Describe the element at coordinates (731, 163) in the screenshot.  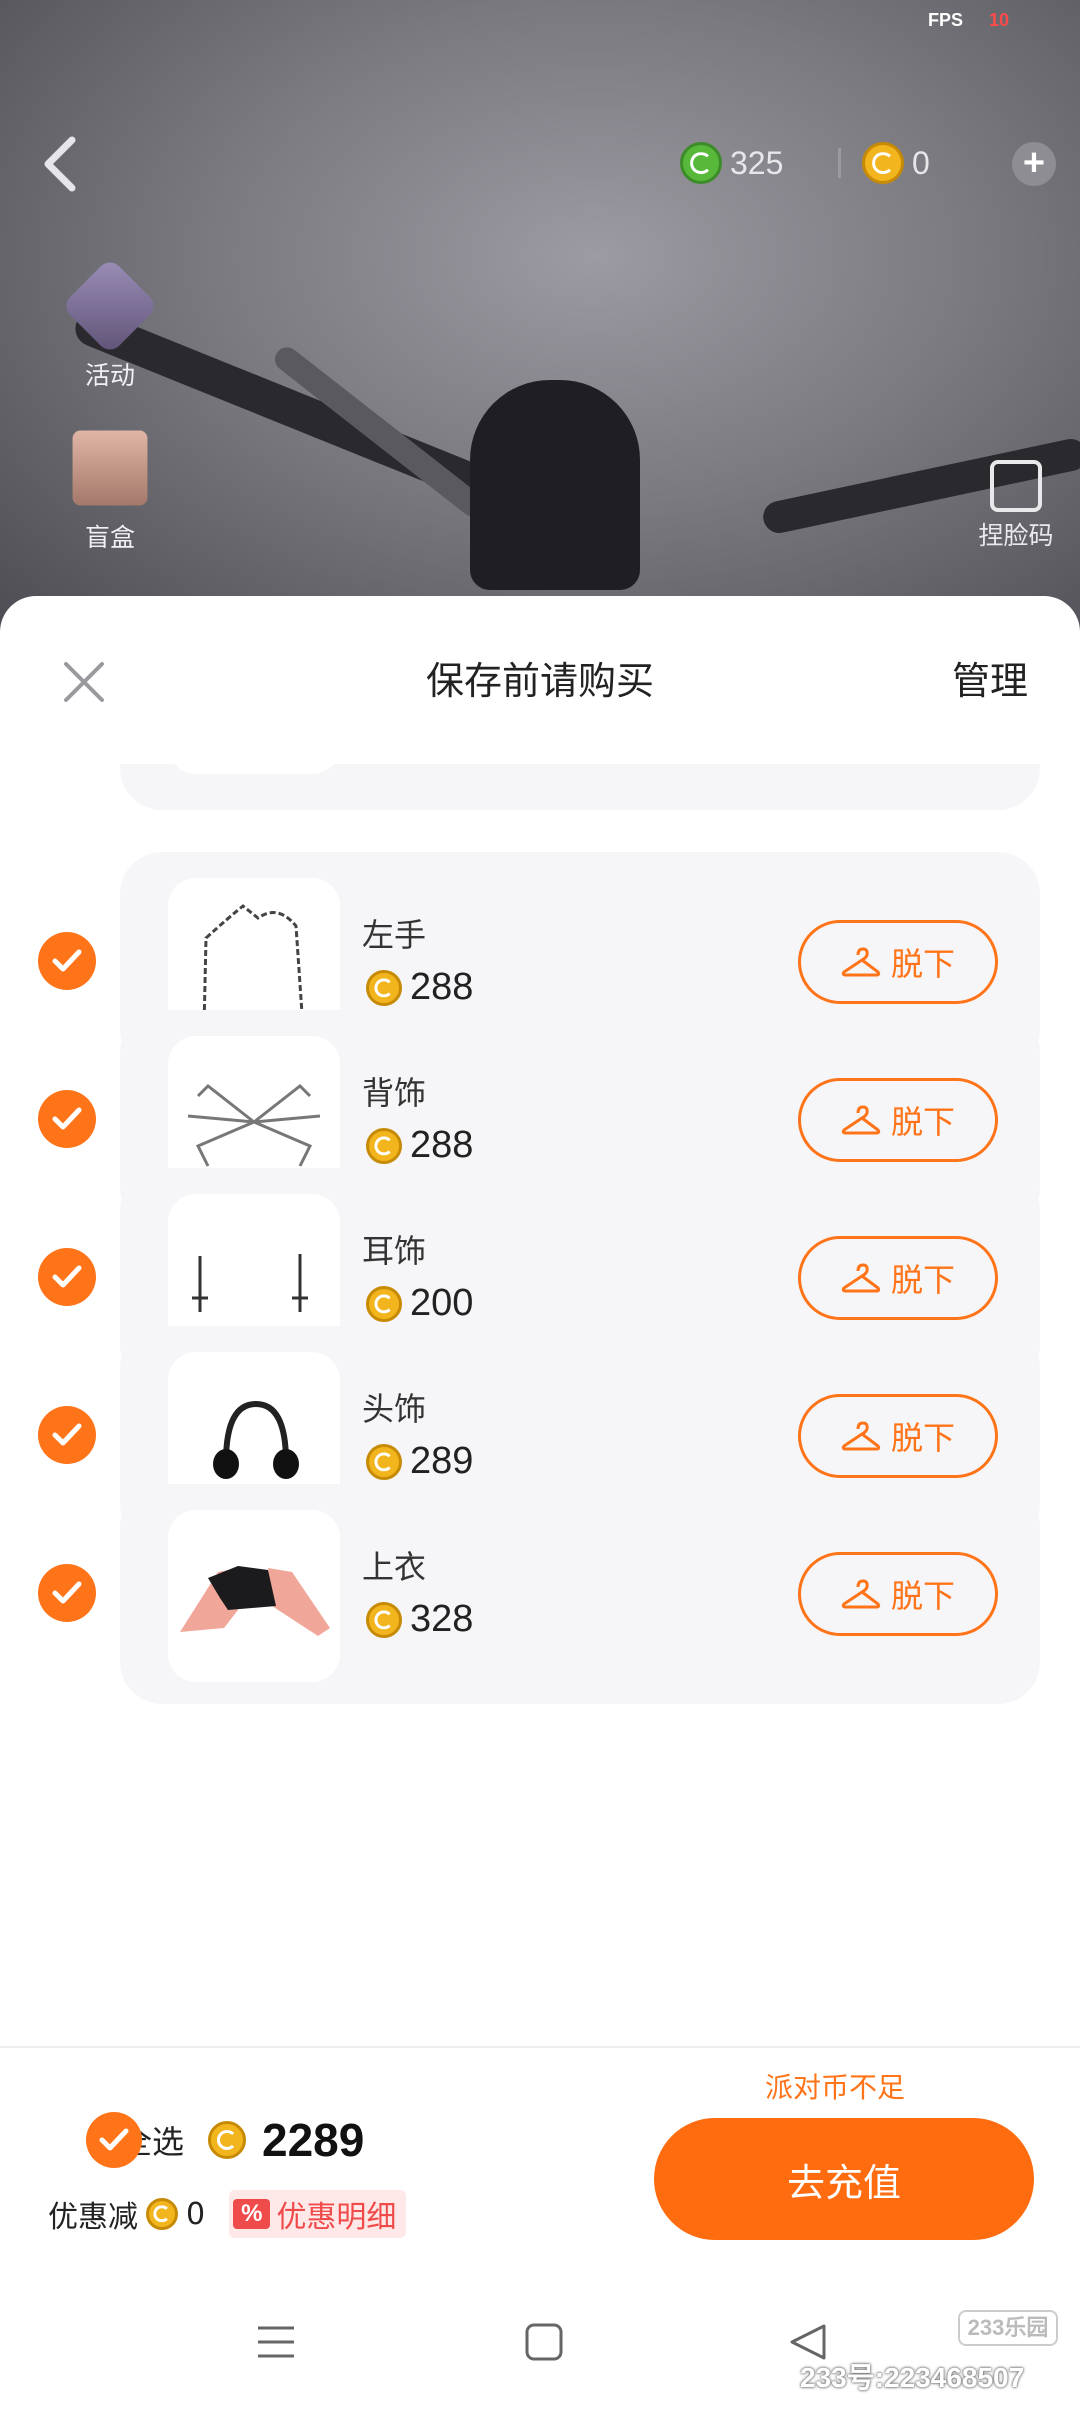
I see `green-coin-balance: 325` at that location.